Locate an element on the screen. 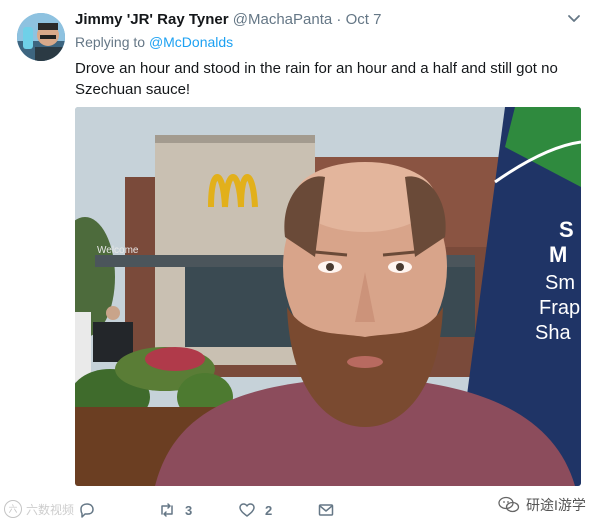 This screenshot has width=608, height=525. watermark-left-text: 六数视频 is located at coordinates (50, 509).